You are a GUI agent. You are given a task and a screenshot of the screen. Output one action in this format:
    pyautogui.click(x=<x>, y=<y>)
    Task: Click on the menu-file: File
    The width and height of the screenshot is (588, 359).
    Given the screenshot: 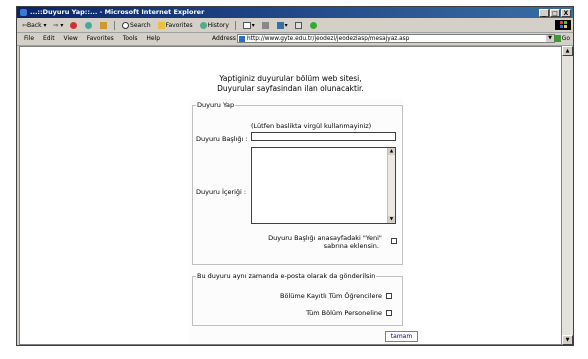 What is the action you would take?
    pyautogui.click(x=29, y=39)
    